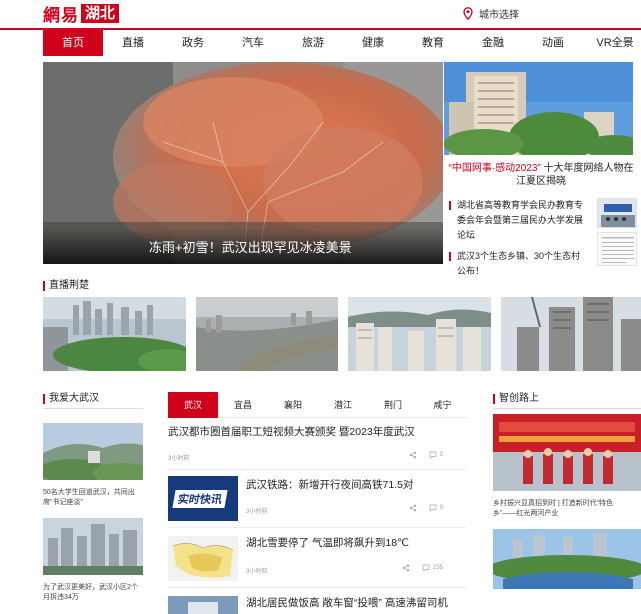  What do you see at coordinates (373, 43) in the screenshot?
I see `nav-item-health: 健康` at bounding box center [373, 43].